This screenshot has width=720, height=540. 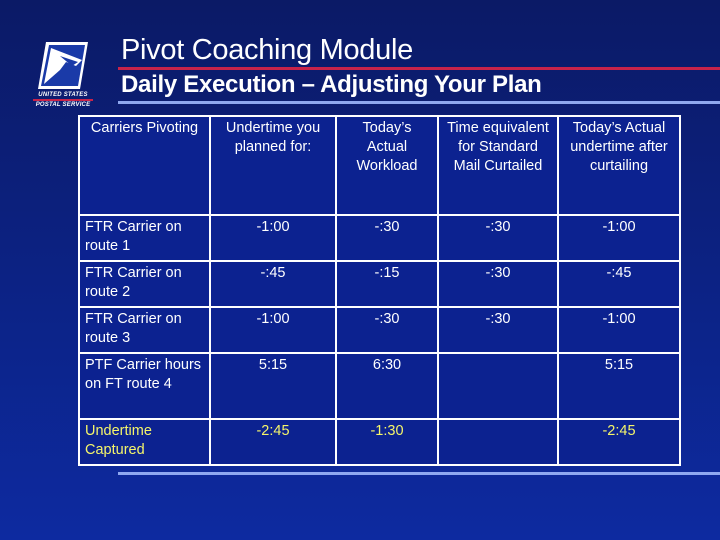 What do you see at coordinates (144, 330) in the screenshot?
I see `row-label: FTR Carrier on route 3` at bounding box center [144, 330].